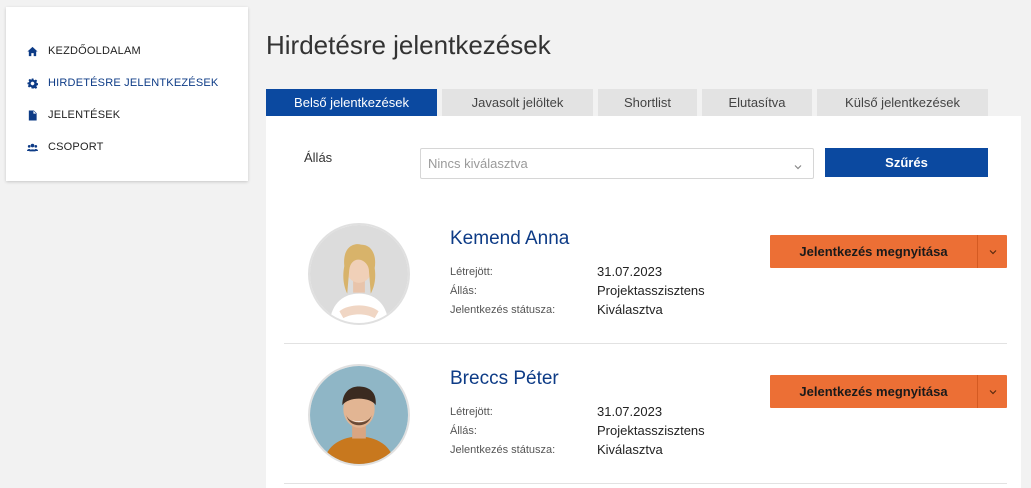 The image size is (1031, 488). Describe the element at coordinates (647, 102) in the screenshot. I see `tab-shortlist: Shortlist` at that location.